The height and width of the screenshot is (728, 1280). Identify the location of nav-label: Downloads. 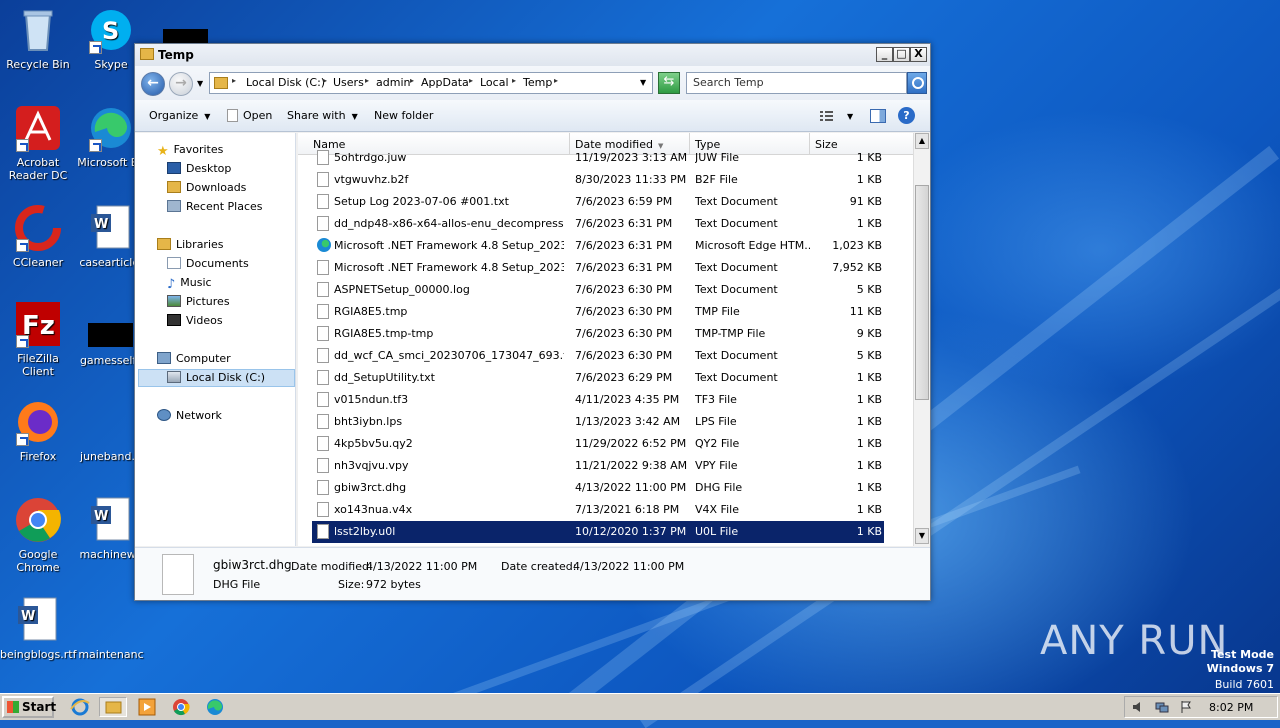
(216, 187).